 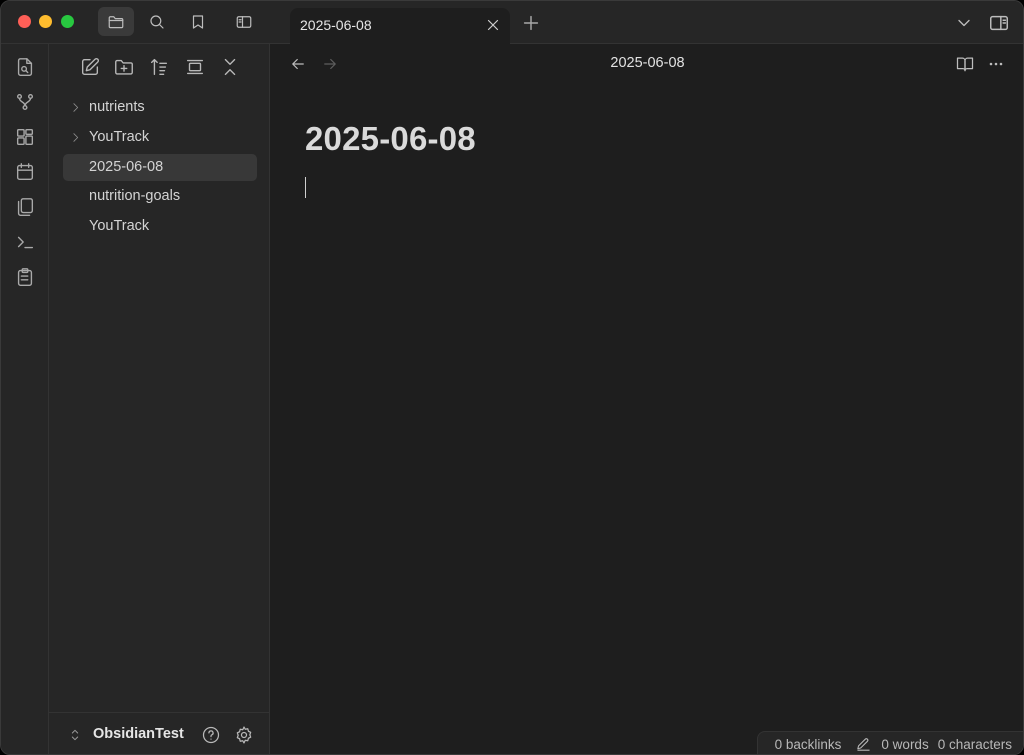 I want to click on sidebar-right-icon, so click(x=999, y=23).